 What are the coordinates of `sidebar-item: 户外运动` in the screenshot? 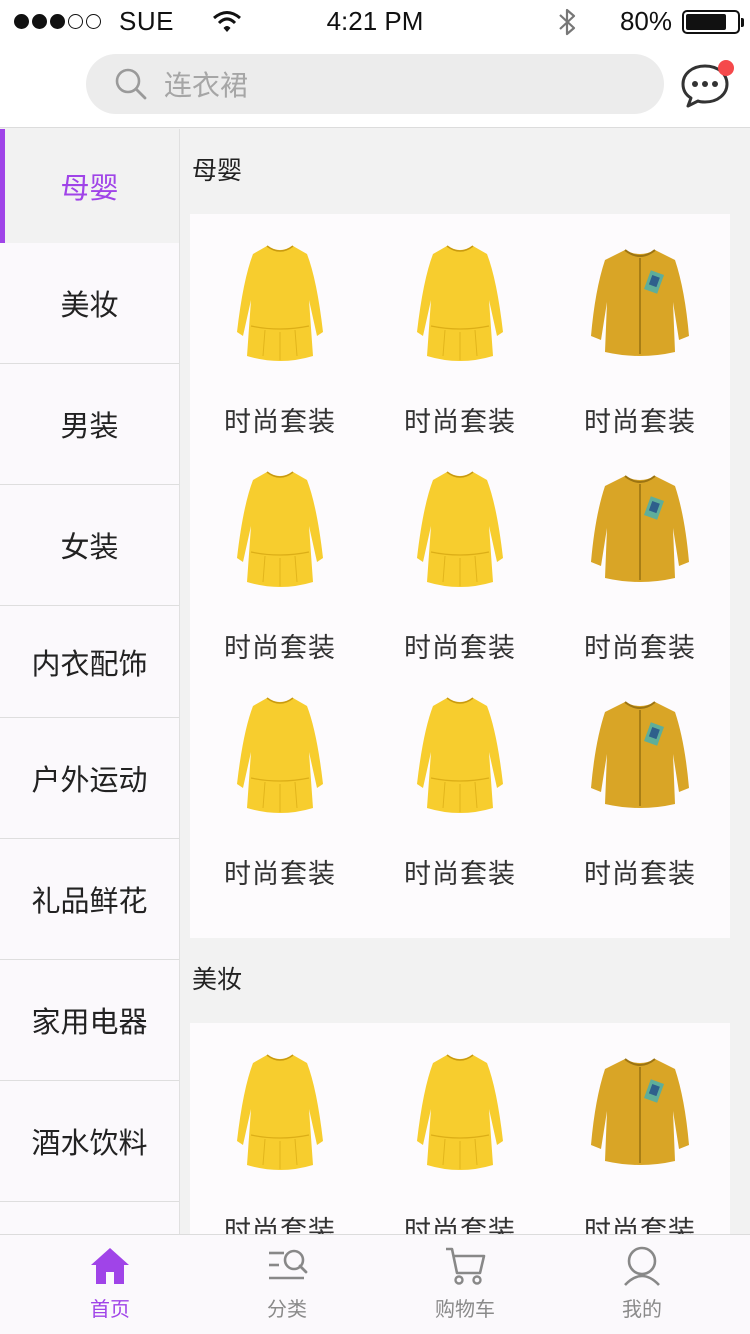 It's located at (89, 778).